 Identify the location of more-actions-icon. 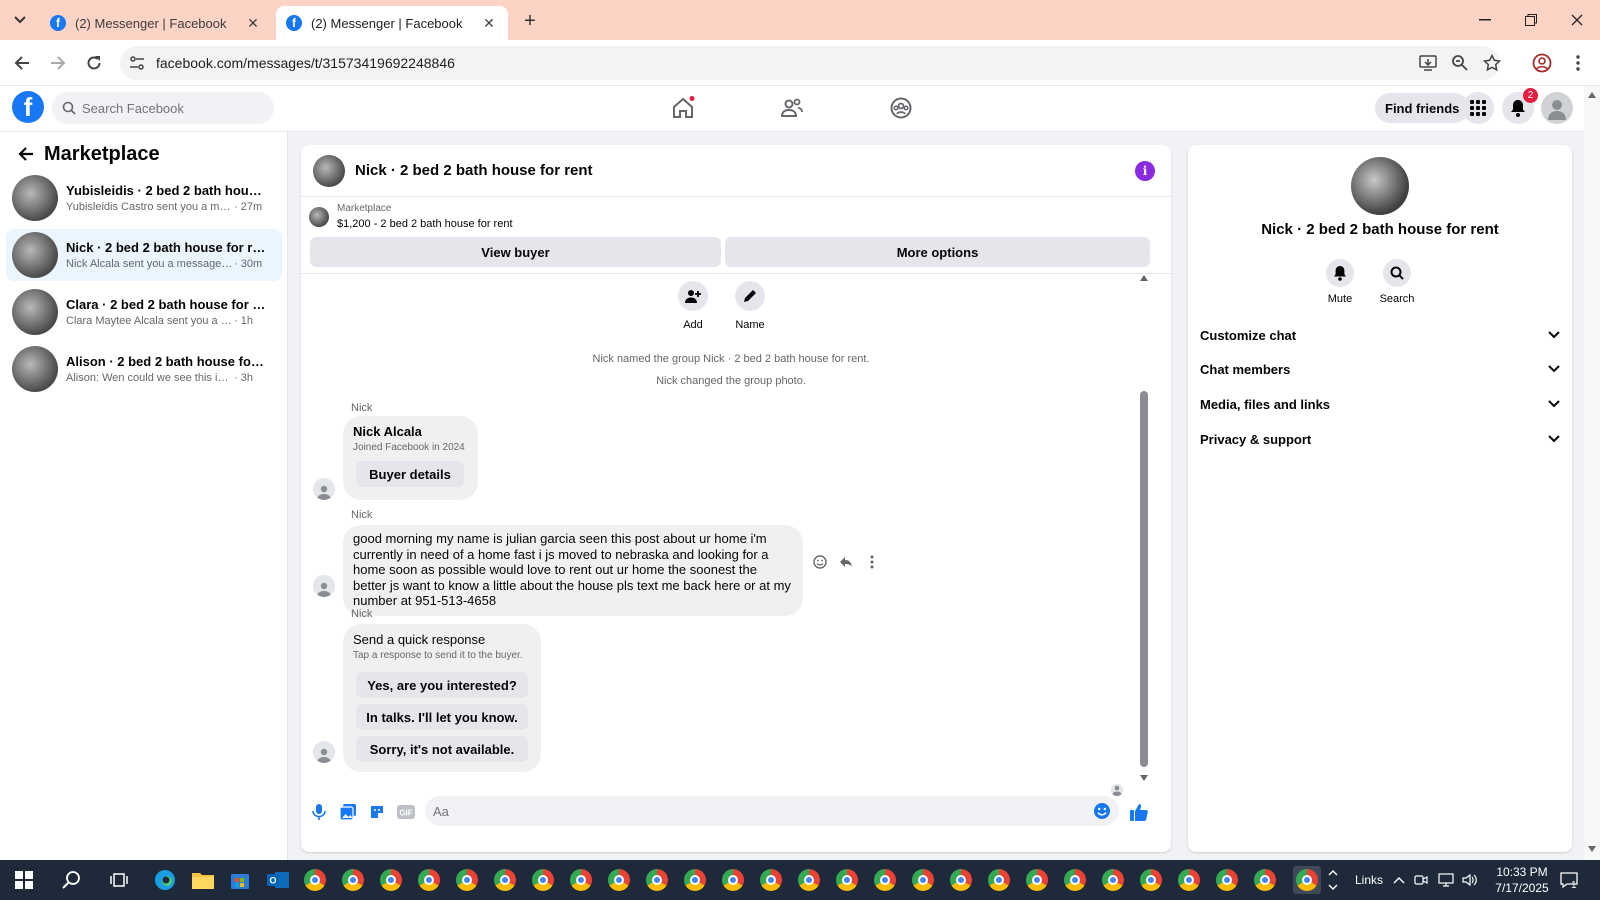
(872, 562).